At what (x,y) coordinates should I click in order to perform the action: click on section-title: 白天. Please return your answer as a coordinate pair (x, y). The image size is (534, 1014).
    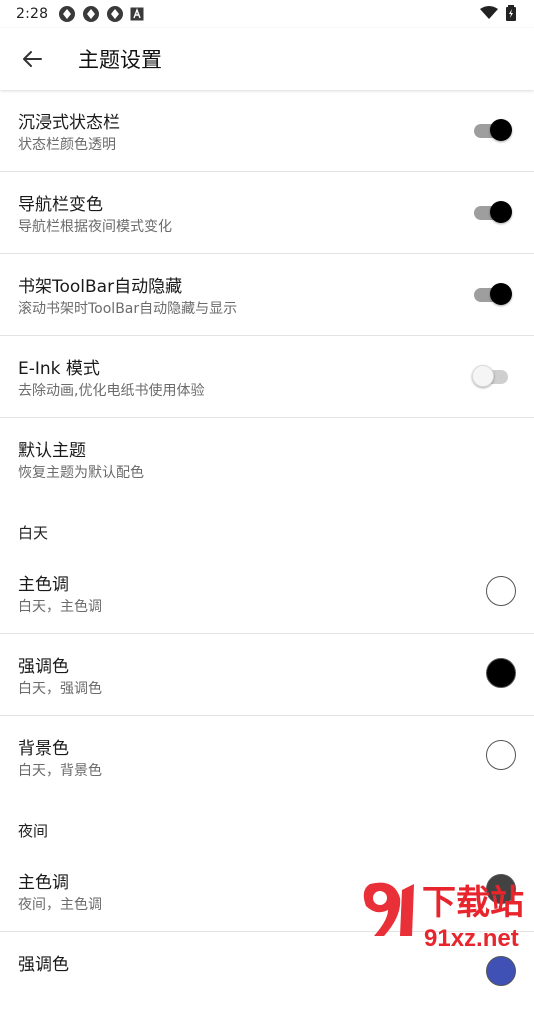
    Looking at the image, I should click on (33, 533).